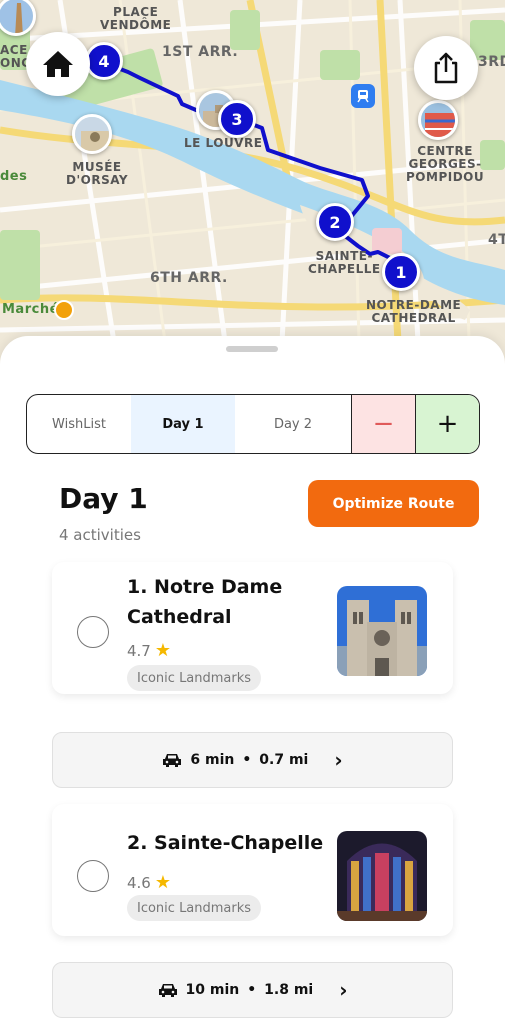 The width and height of the screenshot is (505, 1024). I want to click on activity-count: 4 activities, so click(100, 535).